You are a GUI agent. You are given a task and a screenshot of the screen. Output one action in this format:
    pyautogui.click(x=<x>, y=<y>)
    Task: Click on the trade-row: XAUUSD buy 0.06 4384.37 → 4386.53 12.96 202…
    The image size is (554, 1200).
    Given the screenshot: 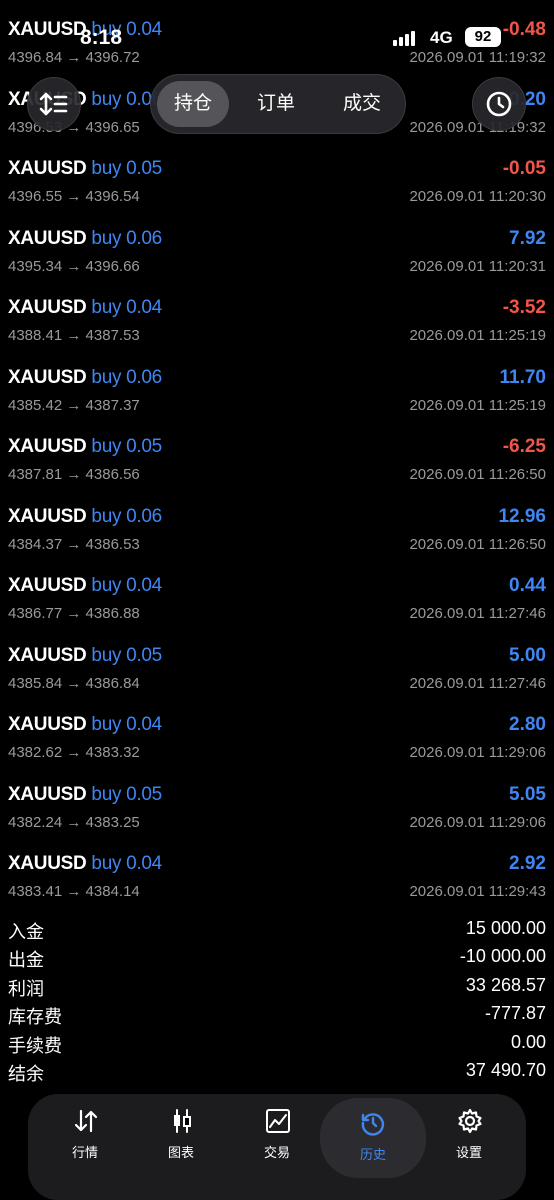 What is the action you would take?
    pyautogui.click(x=277, y=540)
    